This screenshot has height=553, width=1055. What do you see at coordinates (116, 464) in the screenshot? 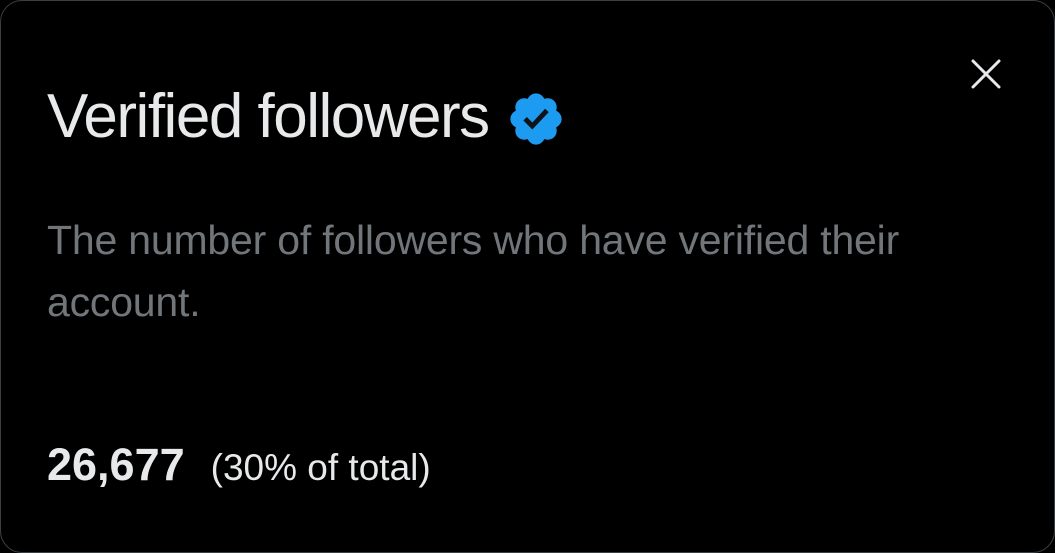
I see `verified-followers-count: 26,677` at bounding box center [116, 464].